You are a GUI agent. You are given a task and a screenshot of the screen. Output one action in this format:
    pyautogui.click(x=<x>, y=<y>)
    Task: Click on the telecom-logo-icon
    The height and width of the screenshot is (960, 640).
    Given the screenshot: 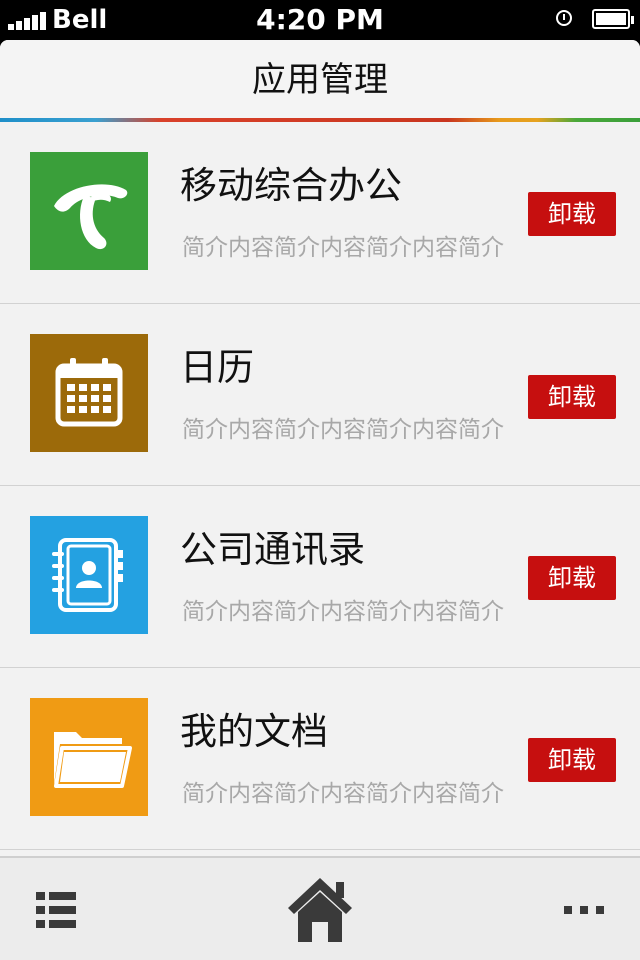 What is the action you would take?
    pyautogui.click(x=89, y=211)
    